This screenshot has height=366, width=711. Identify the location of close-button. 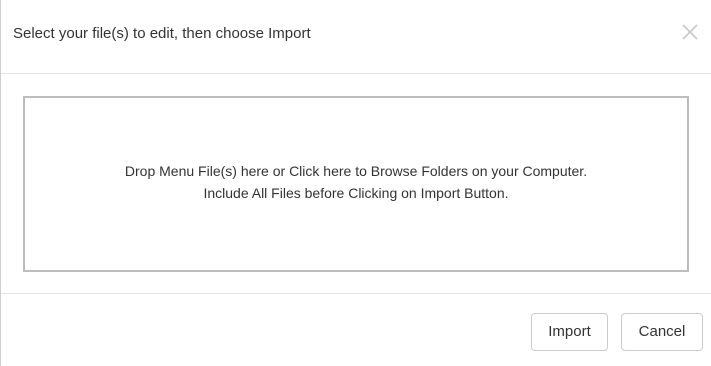
(690, 32).